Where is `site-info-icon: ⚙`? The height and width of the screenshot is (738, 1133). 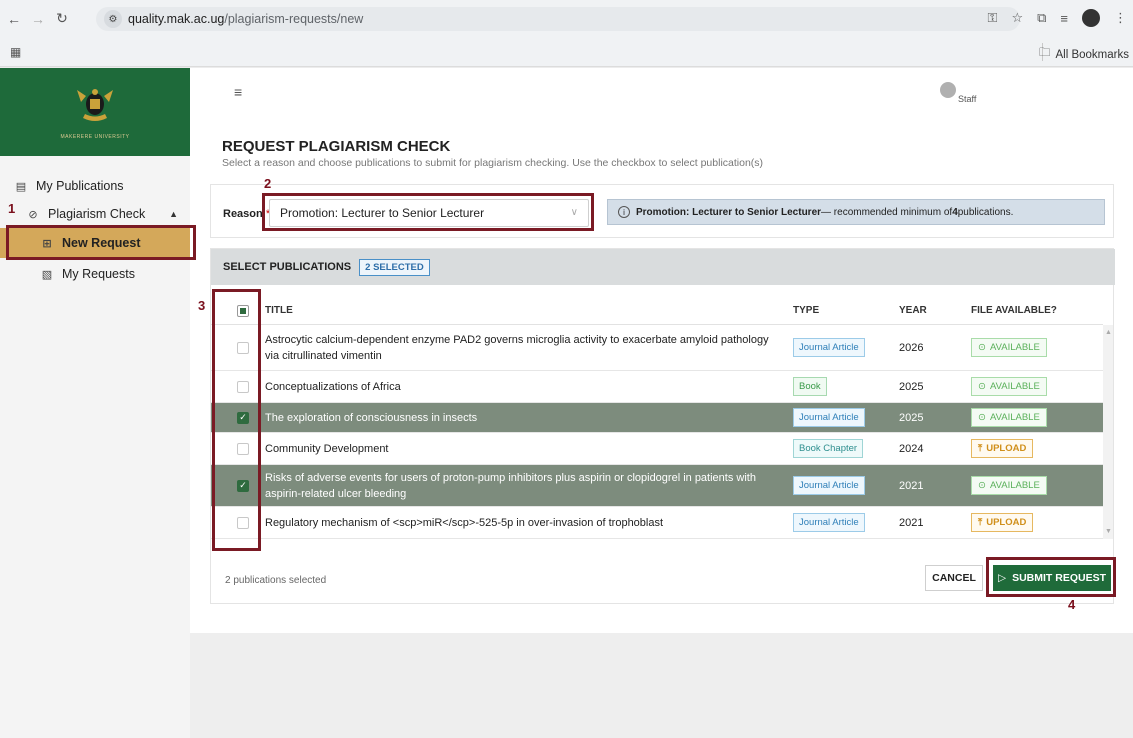
site-info-icon: ⚙ is located at coordinates (113, 19).